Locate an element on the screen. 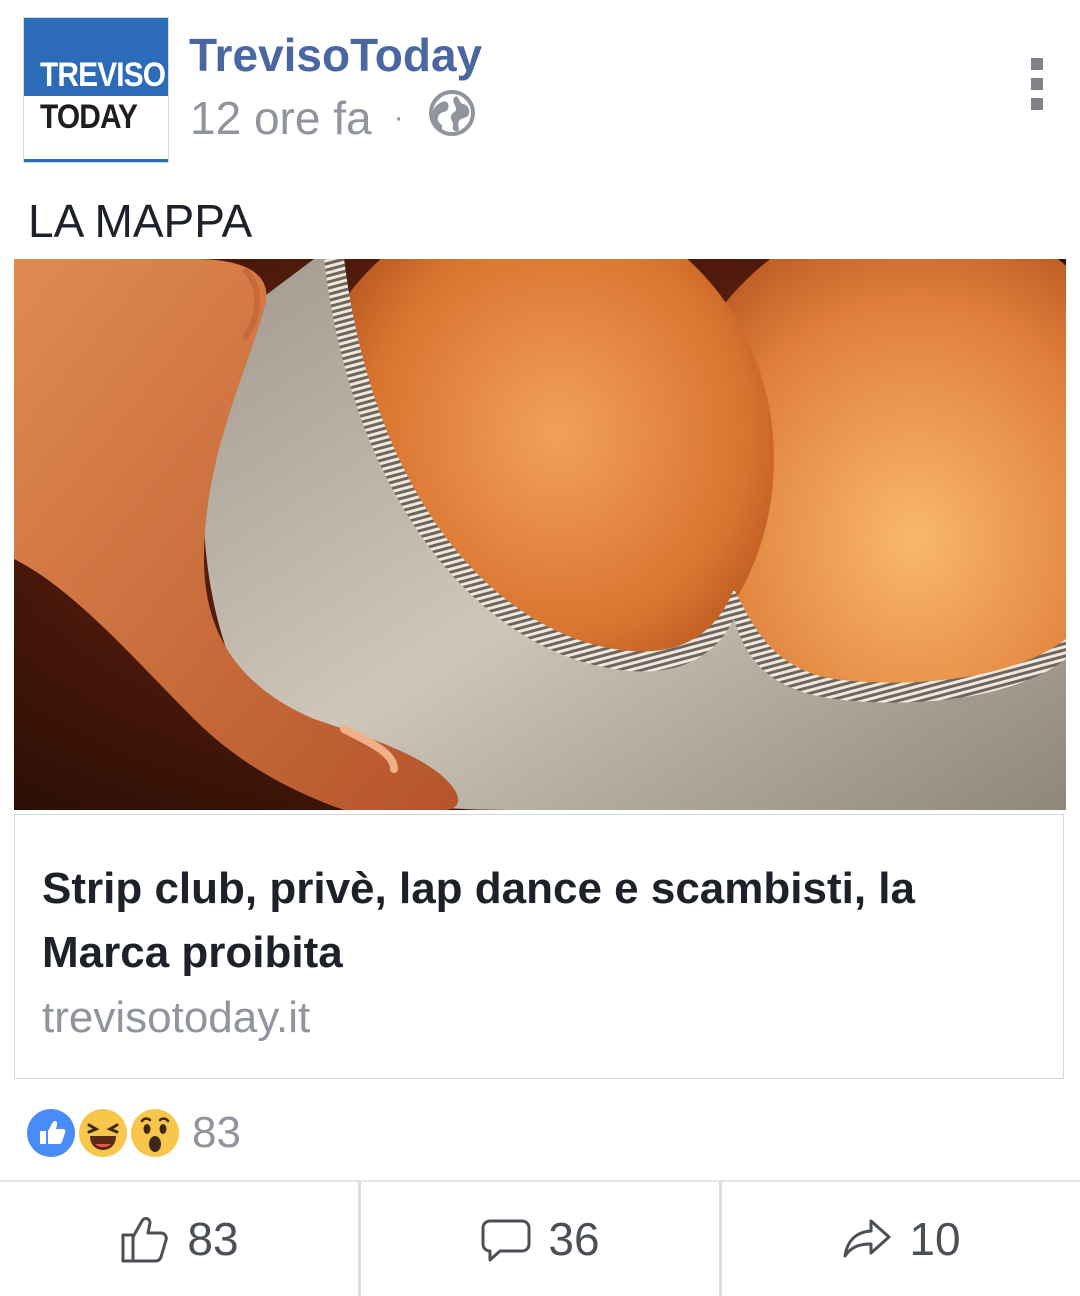 This screenshot has width=1080, height=1296. like-count: 83 is located at coordinates (213, 1239).